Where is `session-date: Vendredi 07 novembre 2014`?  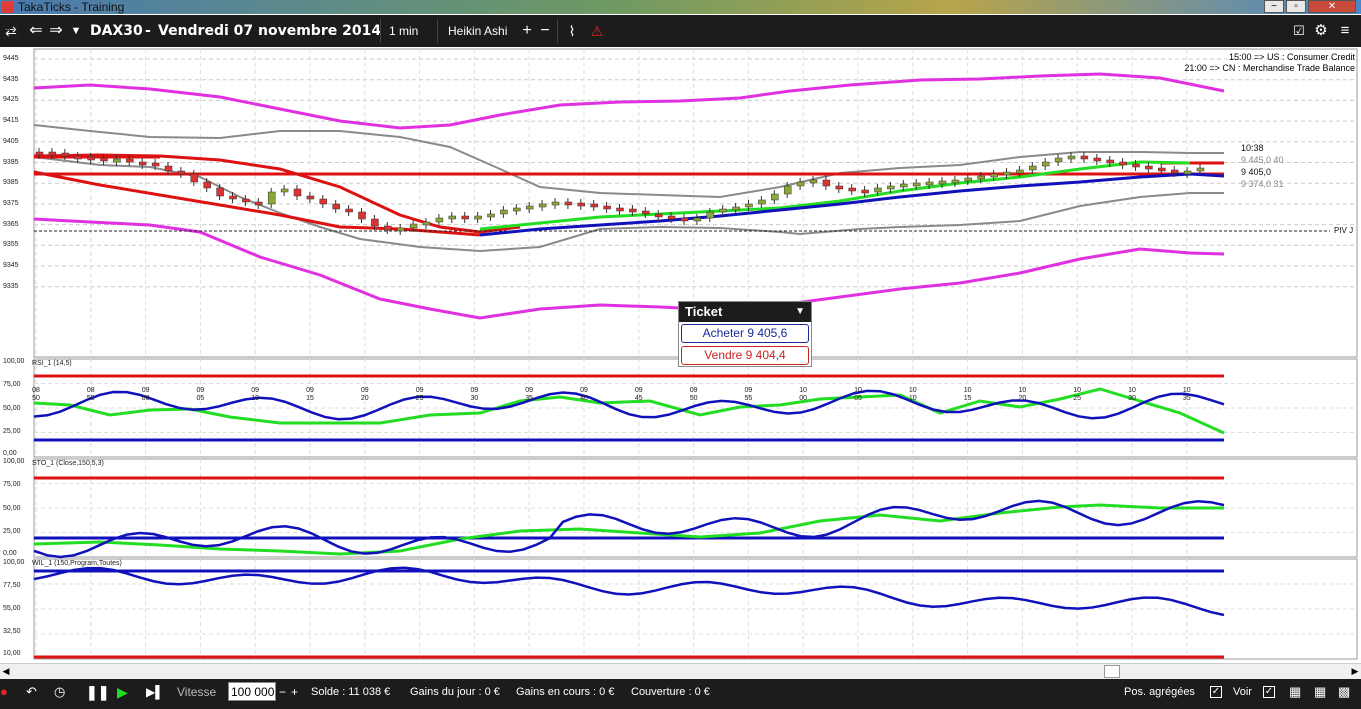 session-date: Vendredi 07 novembre 2014 is located at coordinates (270, 31).